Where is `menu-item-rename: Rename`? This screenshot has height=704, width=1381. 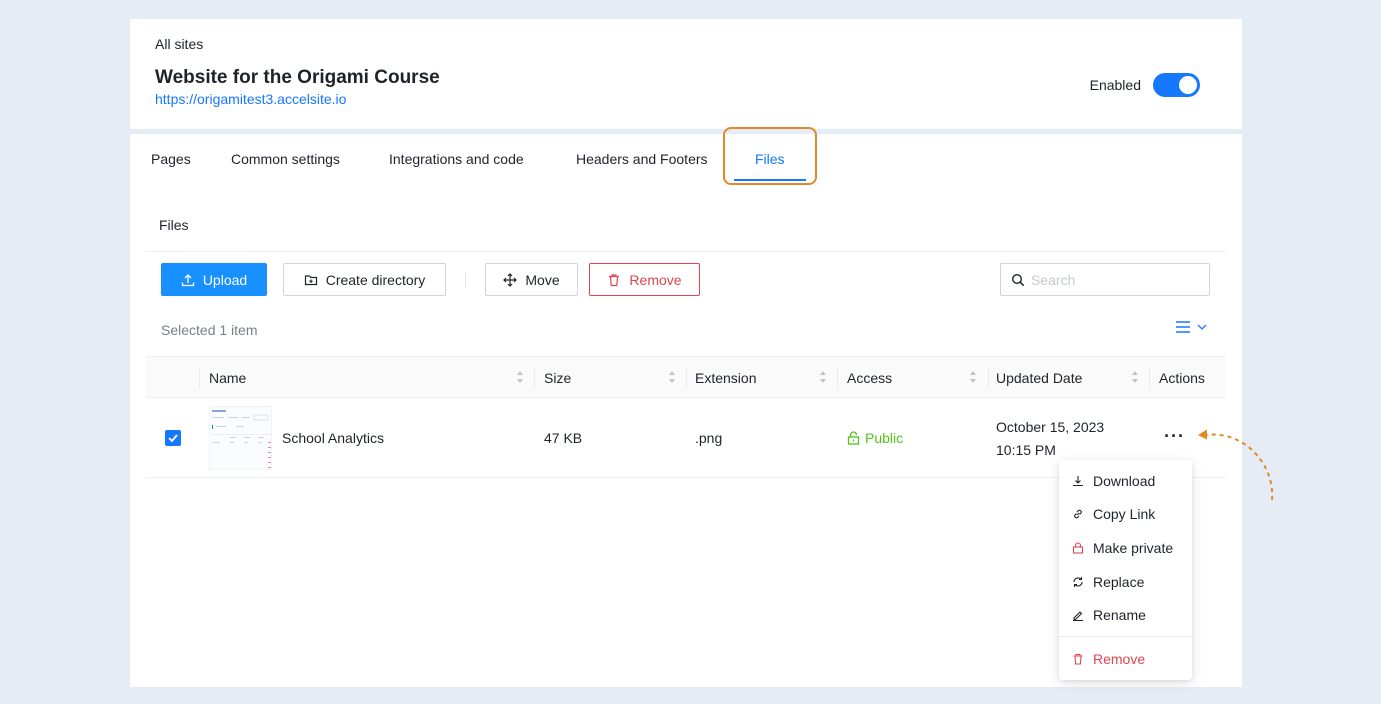
menu-item-rename: Rename is located at coordinates (1125, 615).